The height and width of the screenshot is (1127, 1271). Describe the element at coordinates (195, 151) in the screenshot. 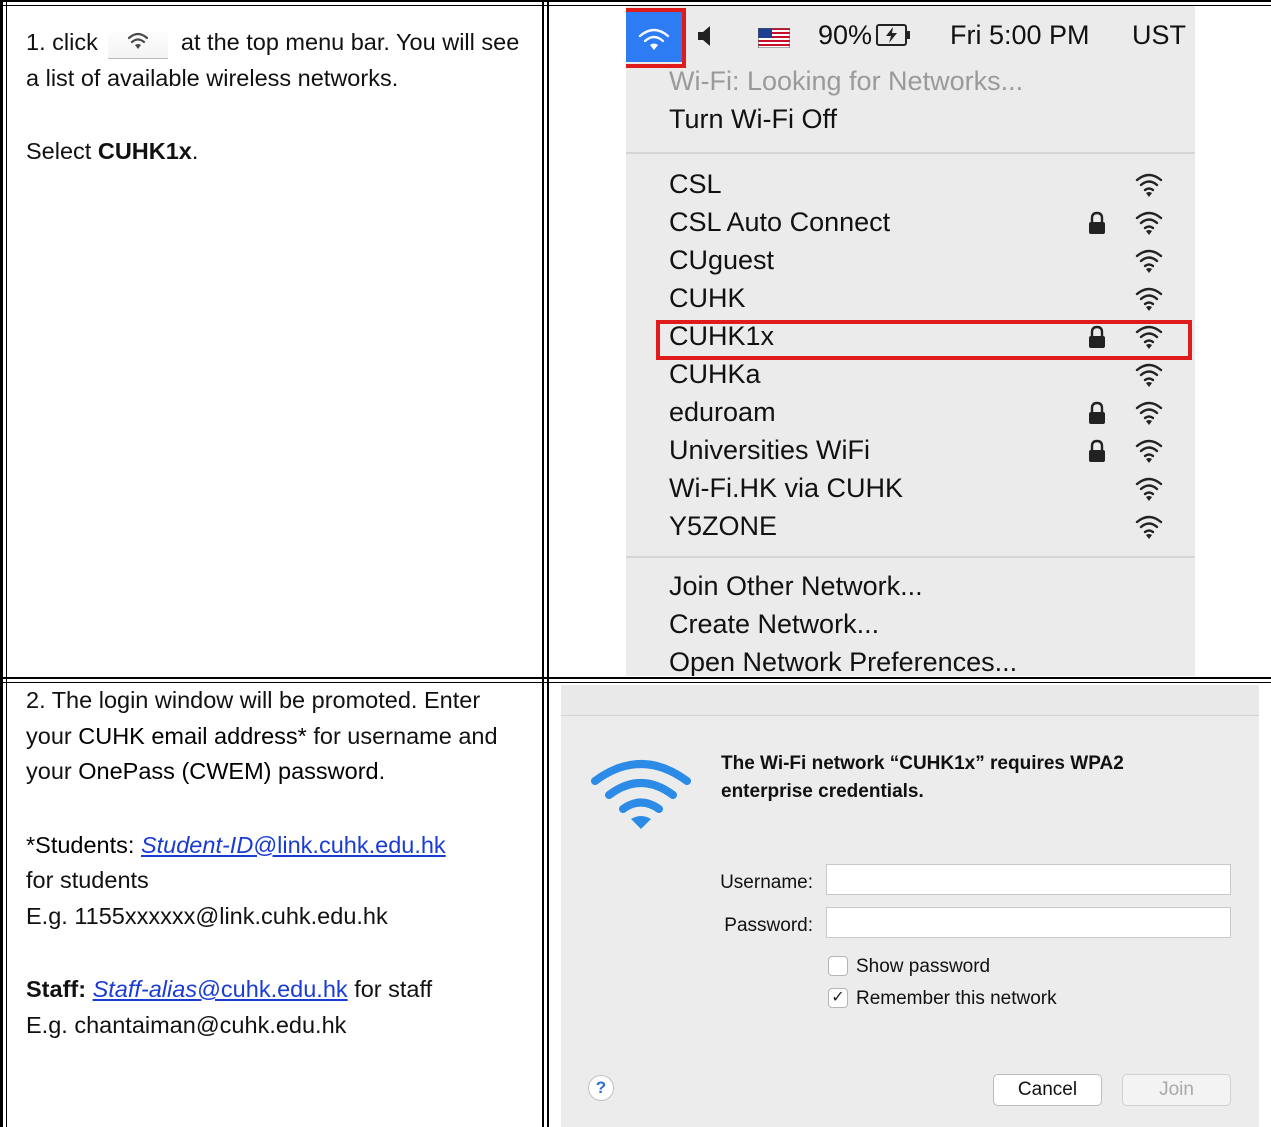

I see `select-suffix: .` at that location.